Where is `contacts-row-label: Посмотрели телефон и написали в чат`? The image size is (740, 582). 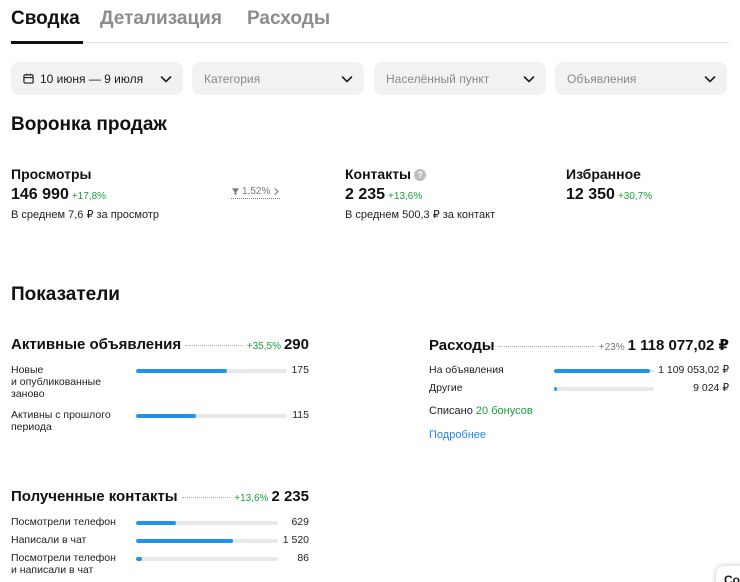
contacts-row-label: Посмотрели телефон и написали в чат is located at coordinates (63, 564).